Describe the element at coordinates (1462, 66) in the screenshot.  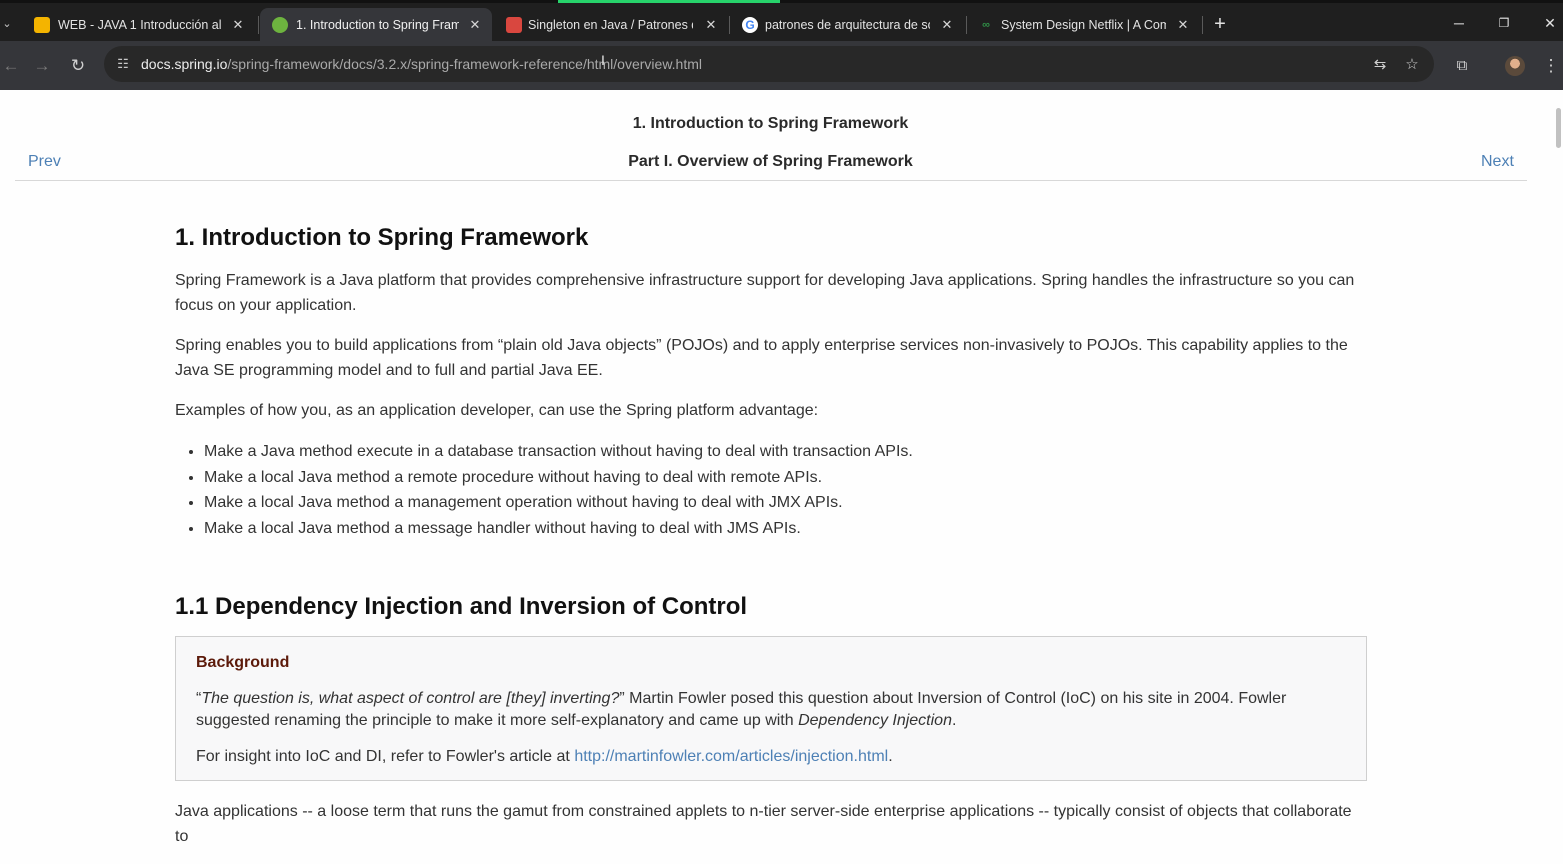
I see `extensions-puzzle-icon: ⧉` at that location.